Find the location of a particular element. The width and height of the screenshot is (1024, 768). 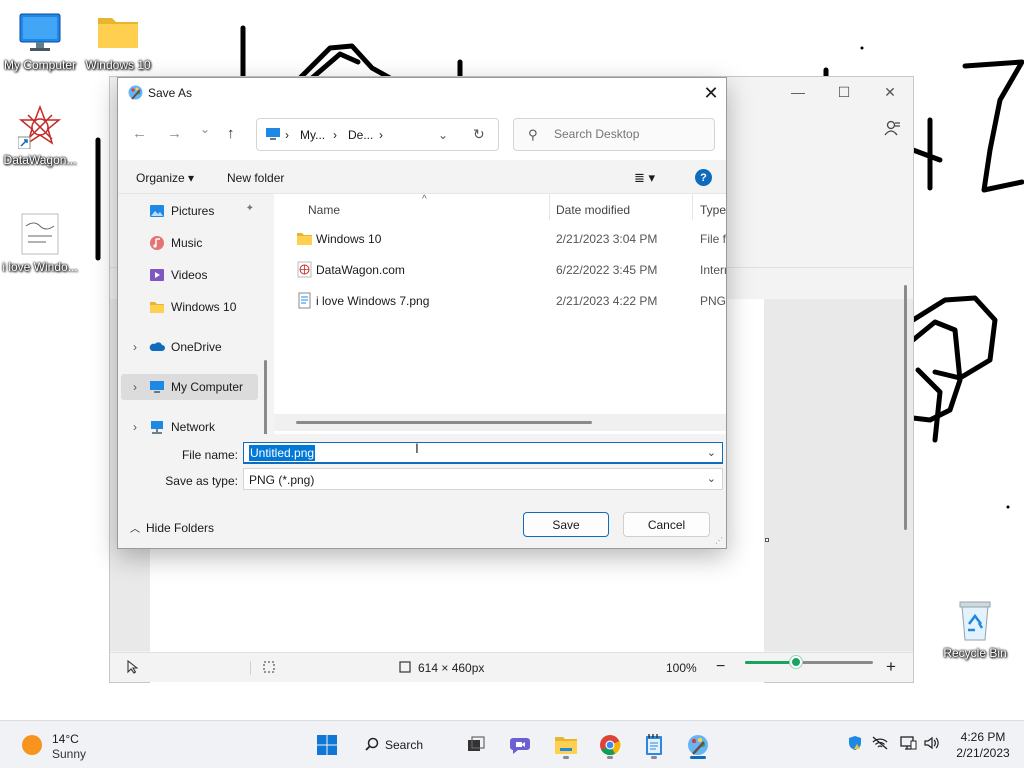

datawagon-shortcut-icon is located at coordinates (39, 127).